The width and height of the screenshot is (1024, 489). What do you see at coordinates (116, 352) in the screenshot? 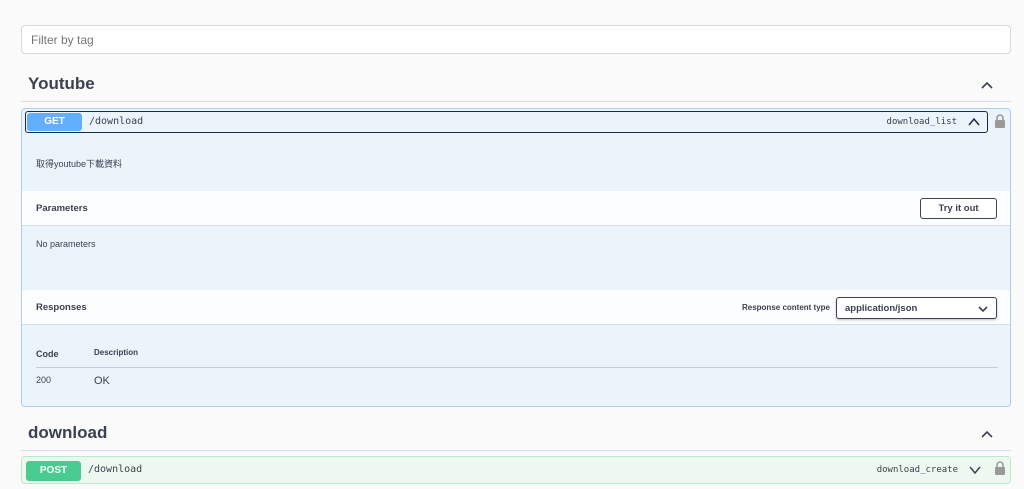
I see `responses-column-description: Description` at bounding box center [116, 352].